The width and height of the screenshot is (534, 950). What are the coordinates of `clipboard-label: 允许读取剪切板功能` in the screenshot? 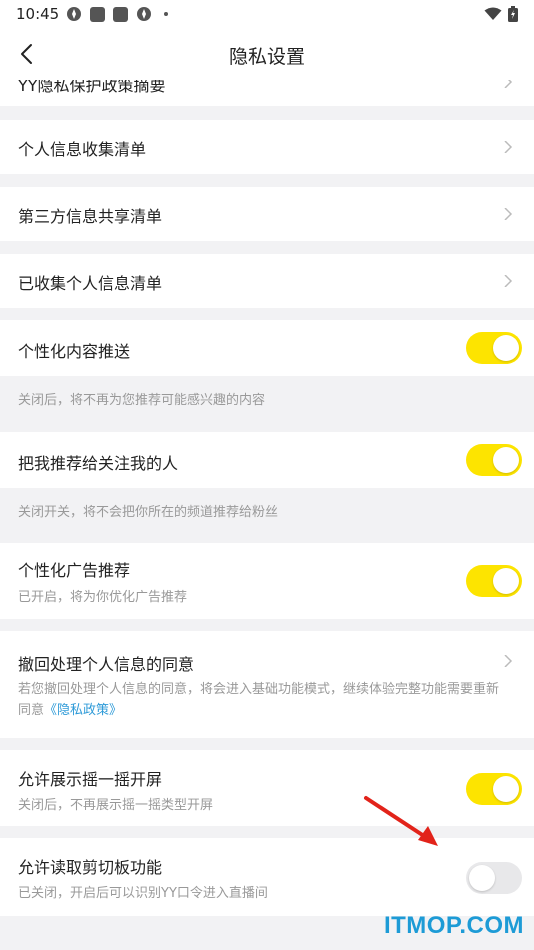 It's located at (90, 867).